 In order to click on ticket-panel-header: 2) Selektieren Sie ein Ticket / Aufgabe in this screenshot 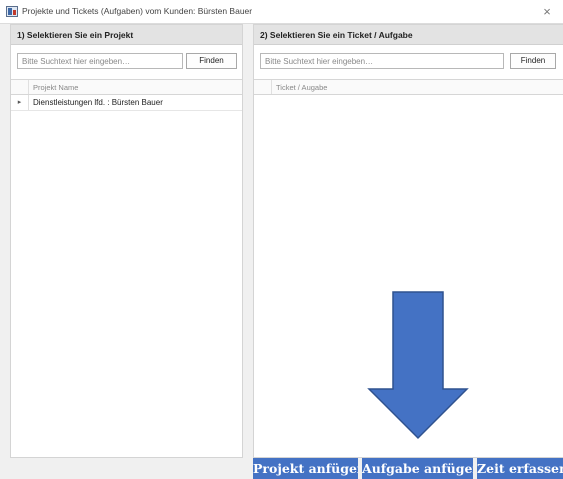, I will do `click(408, 35)`.